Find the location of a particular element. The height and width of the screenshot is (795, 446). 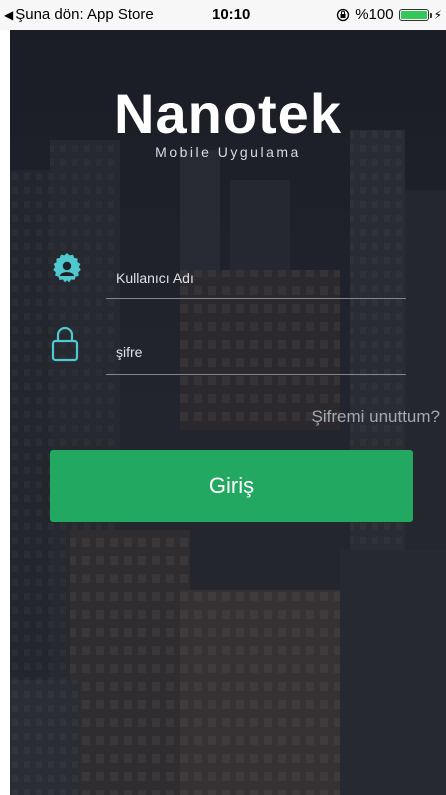

status-bar: ◀ Şuna dön: App Store 10:10 %100 ⚡ is located at coordinates (223, 15).